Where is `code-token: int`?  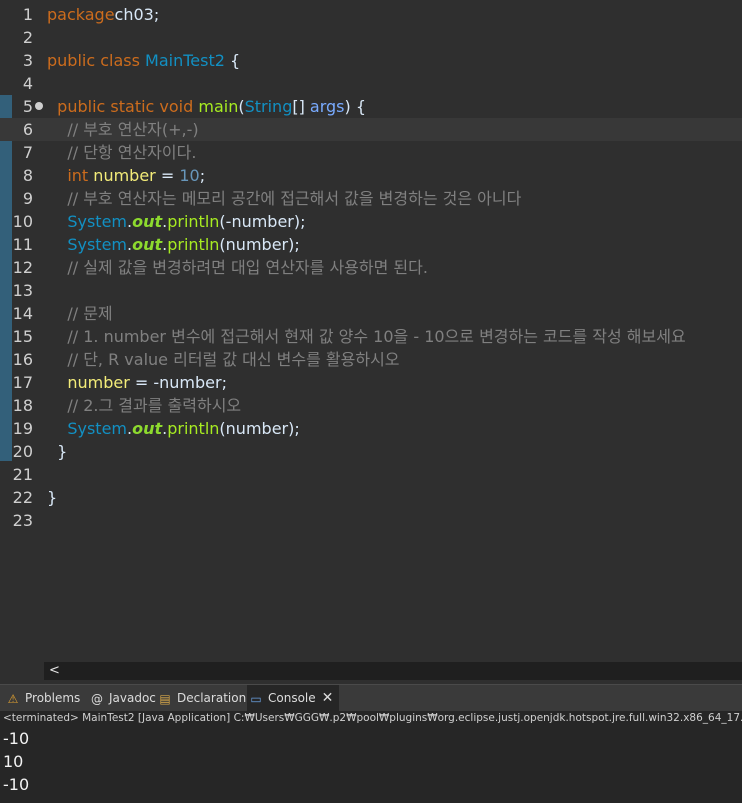 code-token: int is located at coordinates (80, 175).